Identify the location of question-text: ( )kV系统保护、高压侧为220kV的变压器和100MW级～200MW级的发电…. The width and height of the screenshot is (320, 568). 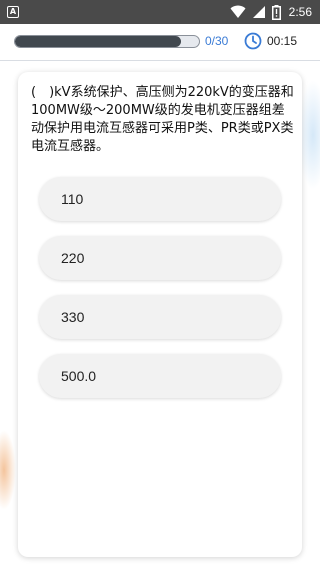
(162, 119).